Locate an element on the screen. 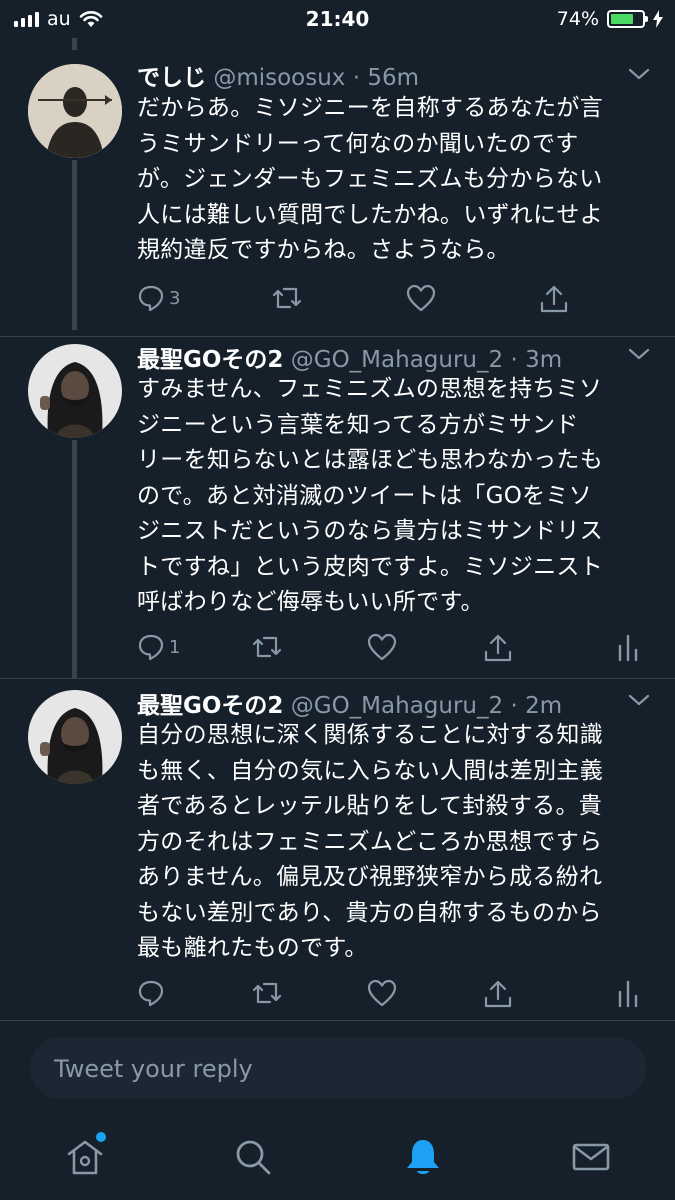  tweet-text-line: 自分の思想に深く関係することに対する知識 is located at coordinates (370, 735).